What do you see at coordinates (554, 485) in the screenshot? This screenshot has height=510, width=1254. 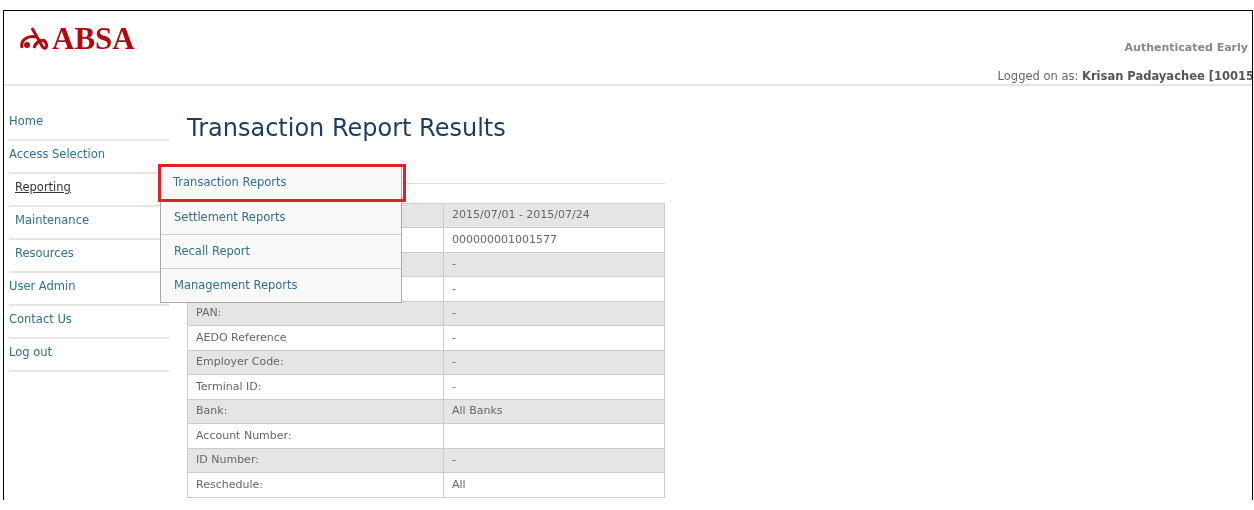 I see `table-cell: All` at bounding box center [554, 485].